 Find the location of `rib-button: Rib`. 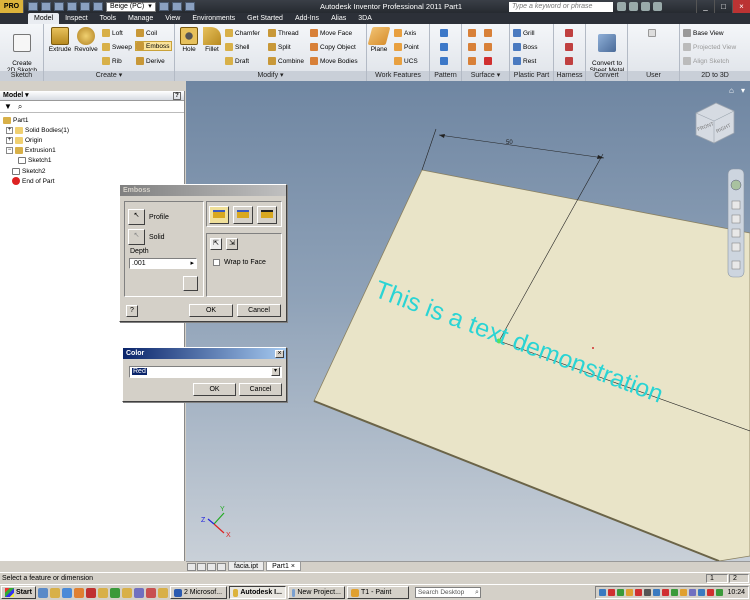

rib-button: Rib is located at coordinates (112, 61).